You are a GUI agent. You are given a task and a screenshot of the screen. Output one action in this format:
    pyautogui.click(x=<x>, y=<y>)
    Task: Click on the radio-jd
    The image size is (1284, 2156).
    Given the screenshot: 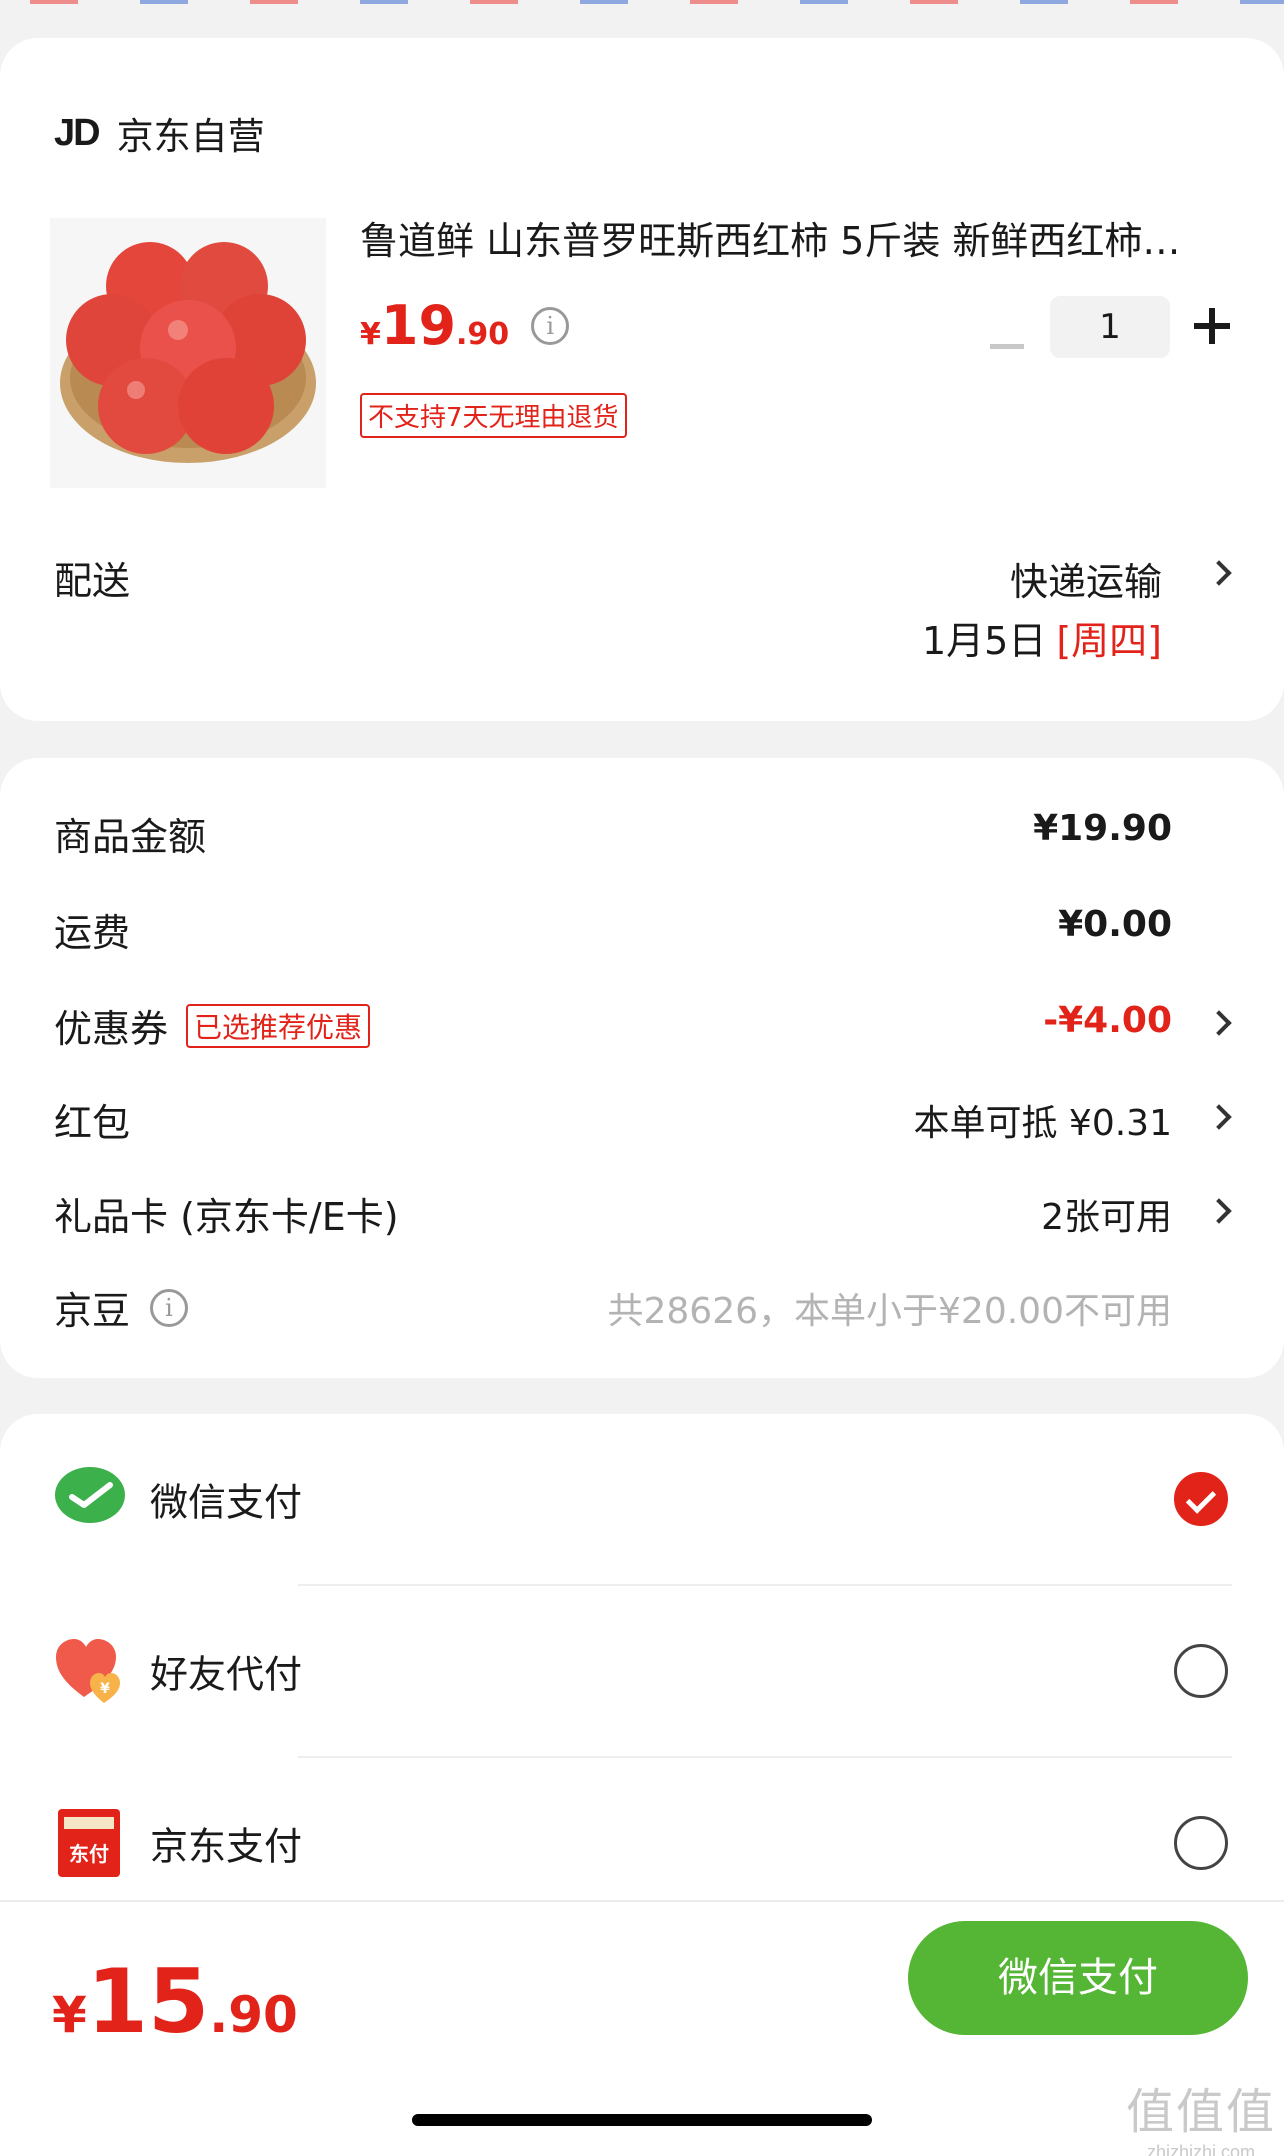 What is the action you would take?
    pyautogui.click(x=1201, y=1843)
    